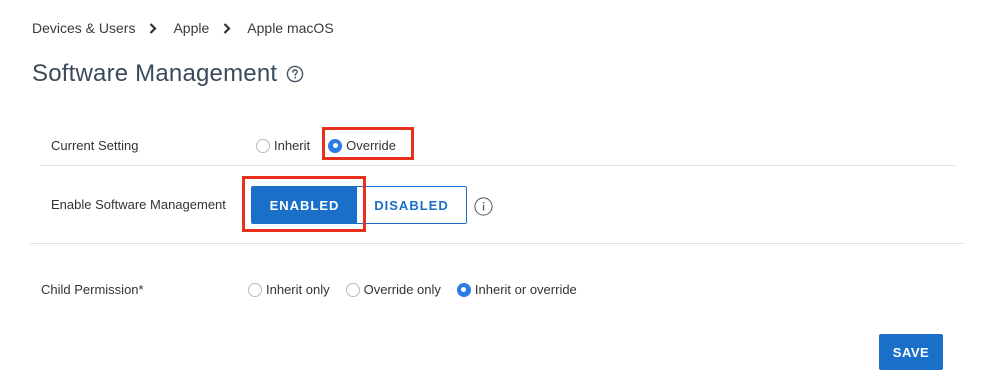 The width and height of the screenshot is (982, 392). What do you see at coordinates (155, 73) in the screenshot?
I see `page-title: Software Management` at bounding box center [155, 73].